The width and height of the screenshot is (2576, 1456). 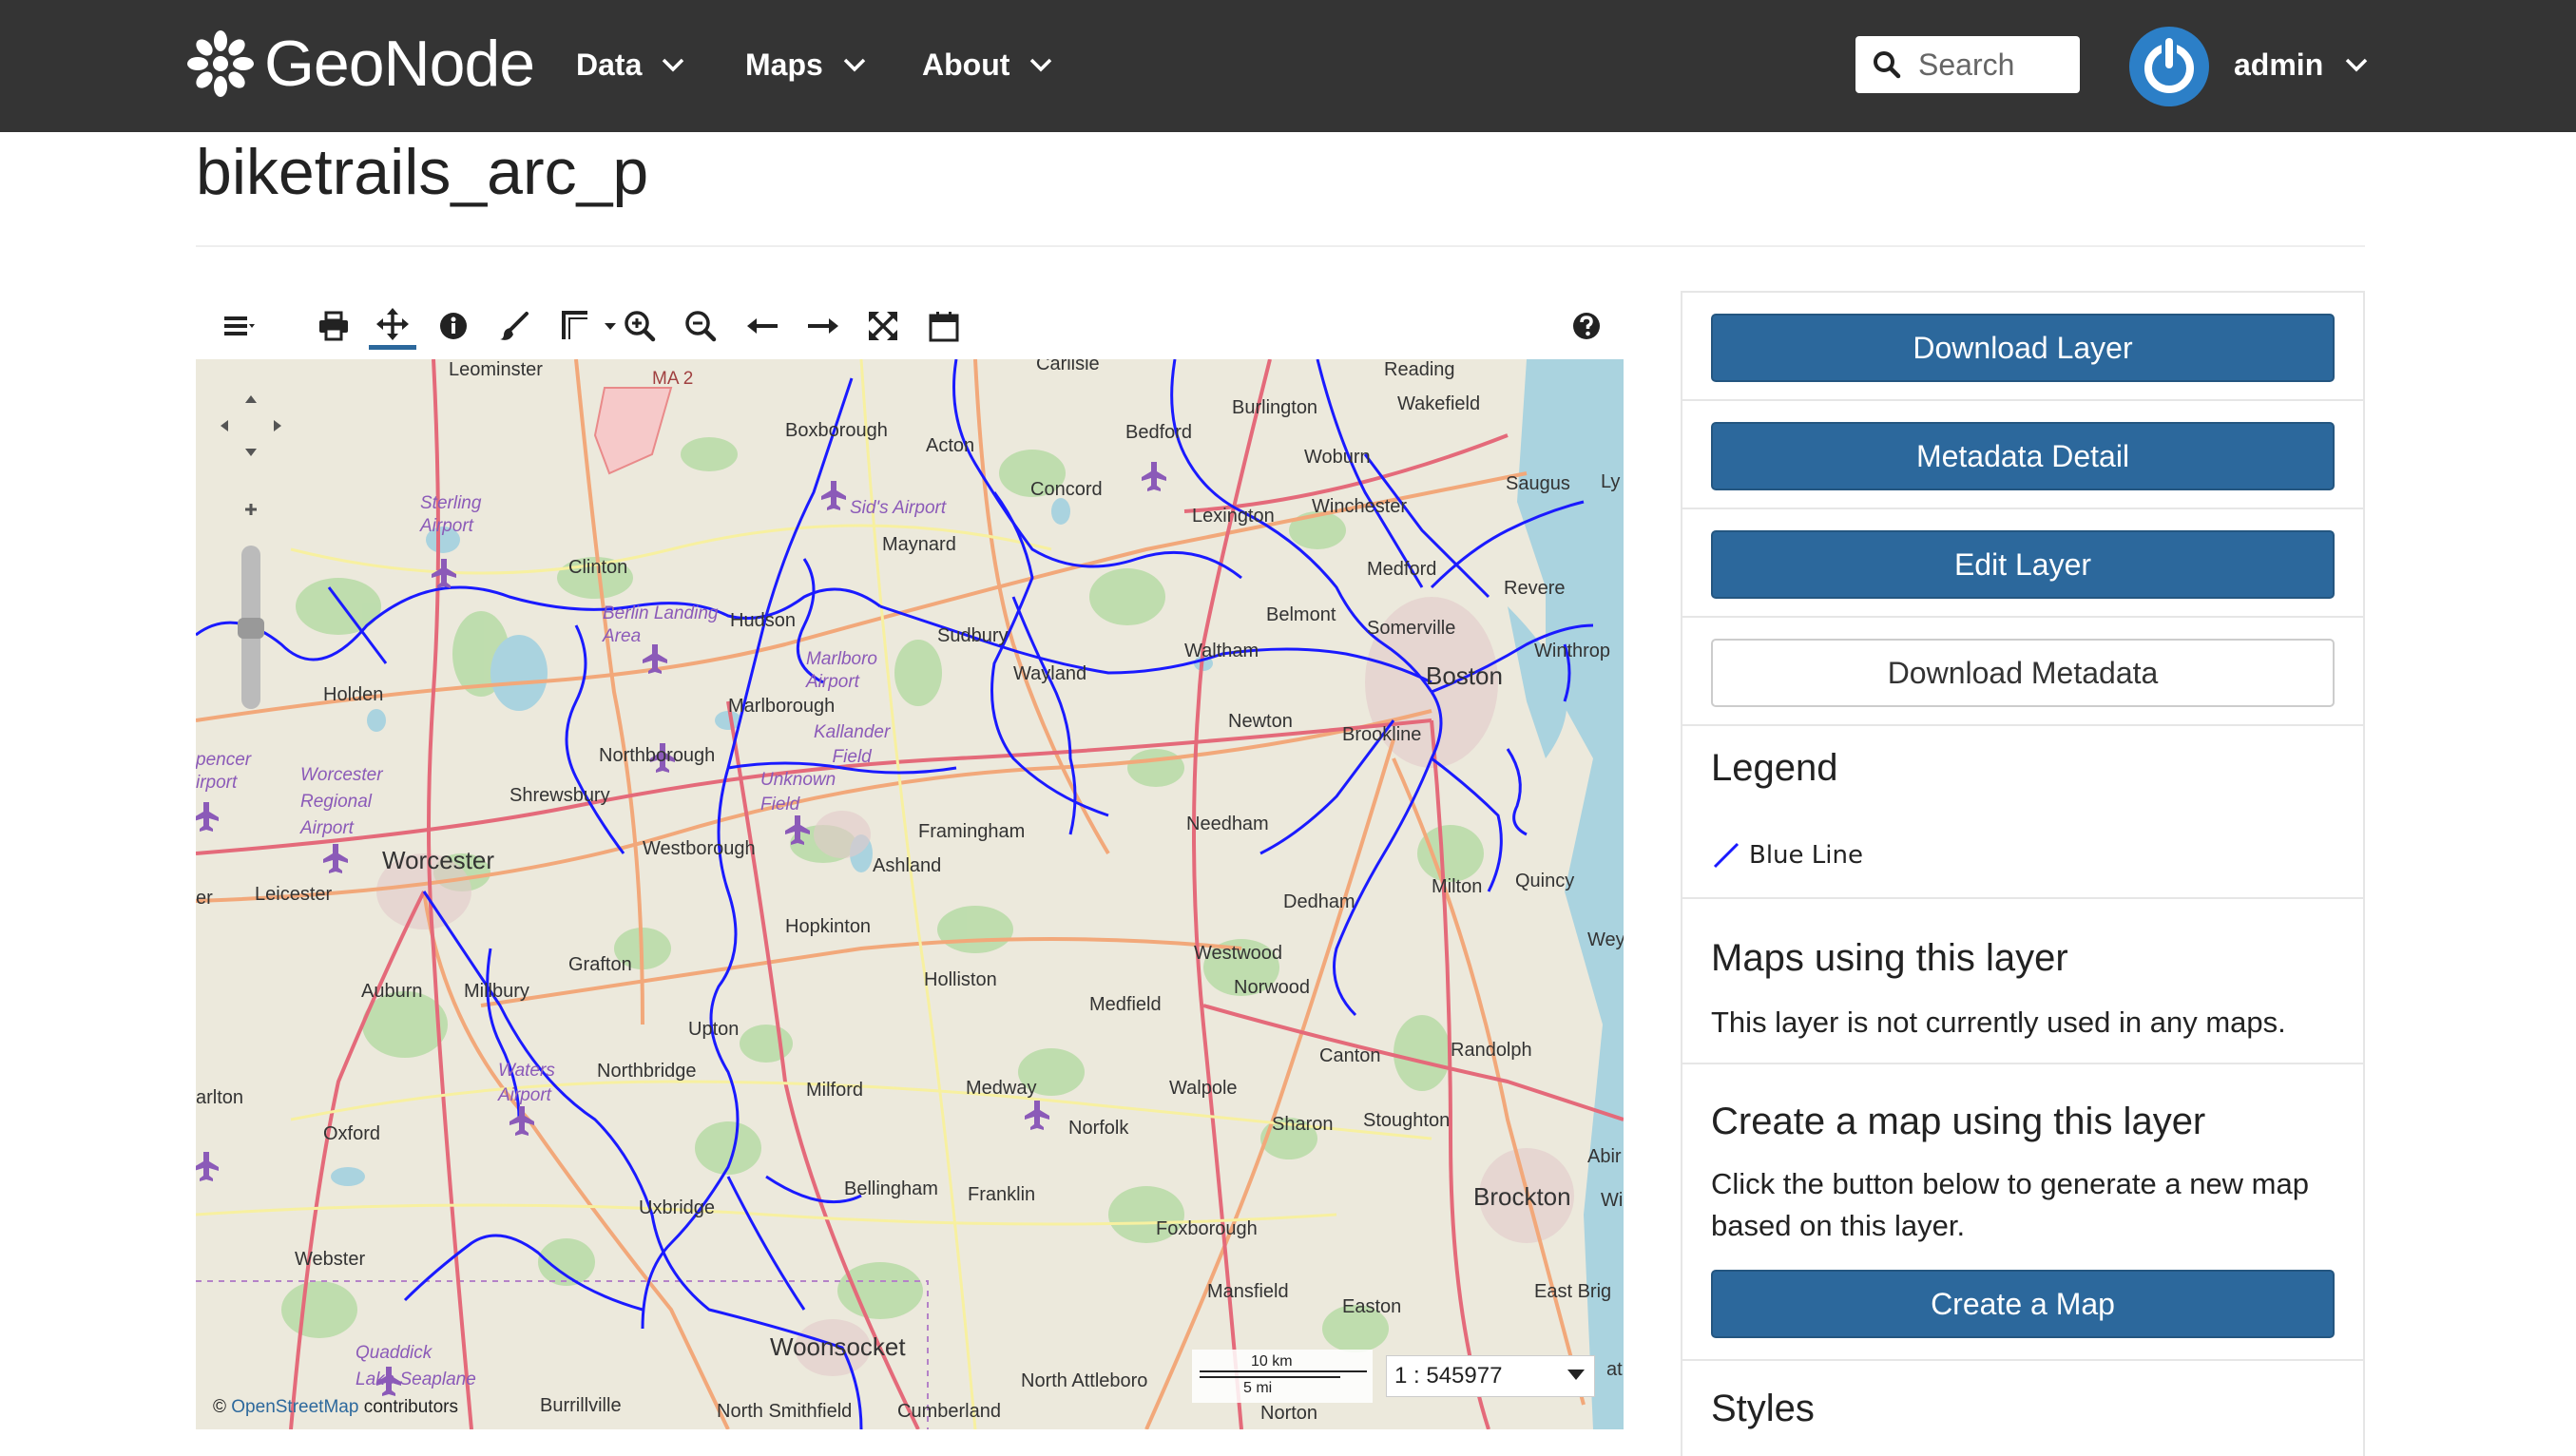 I want to click on map-label: Burlington, so click(x=1275, y=407).